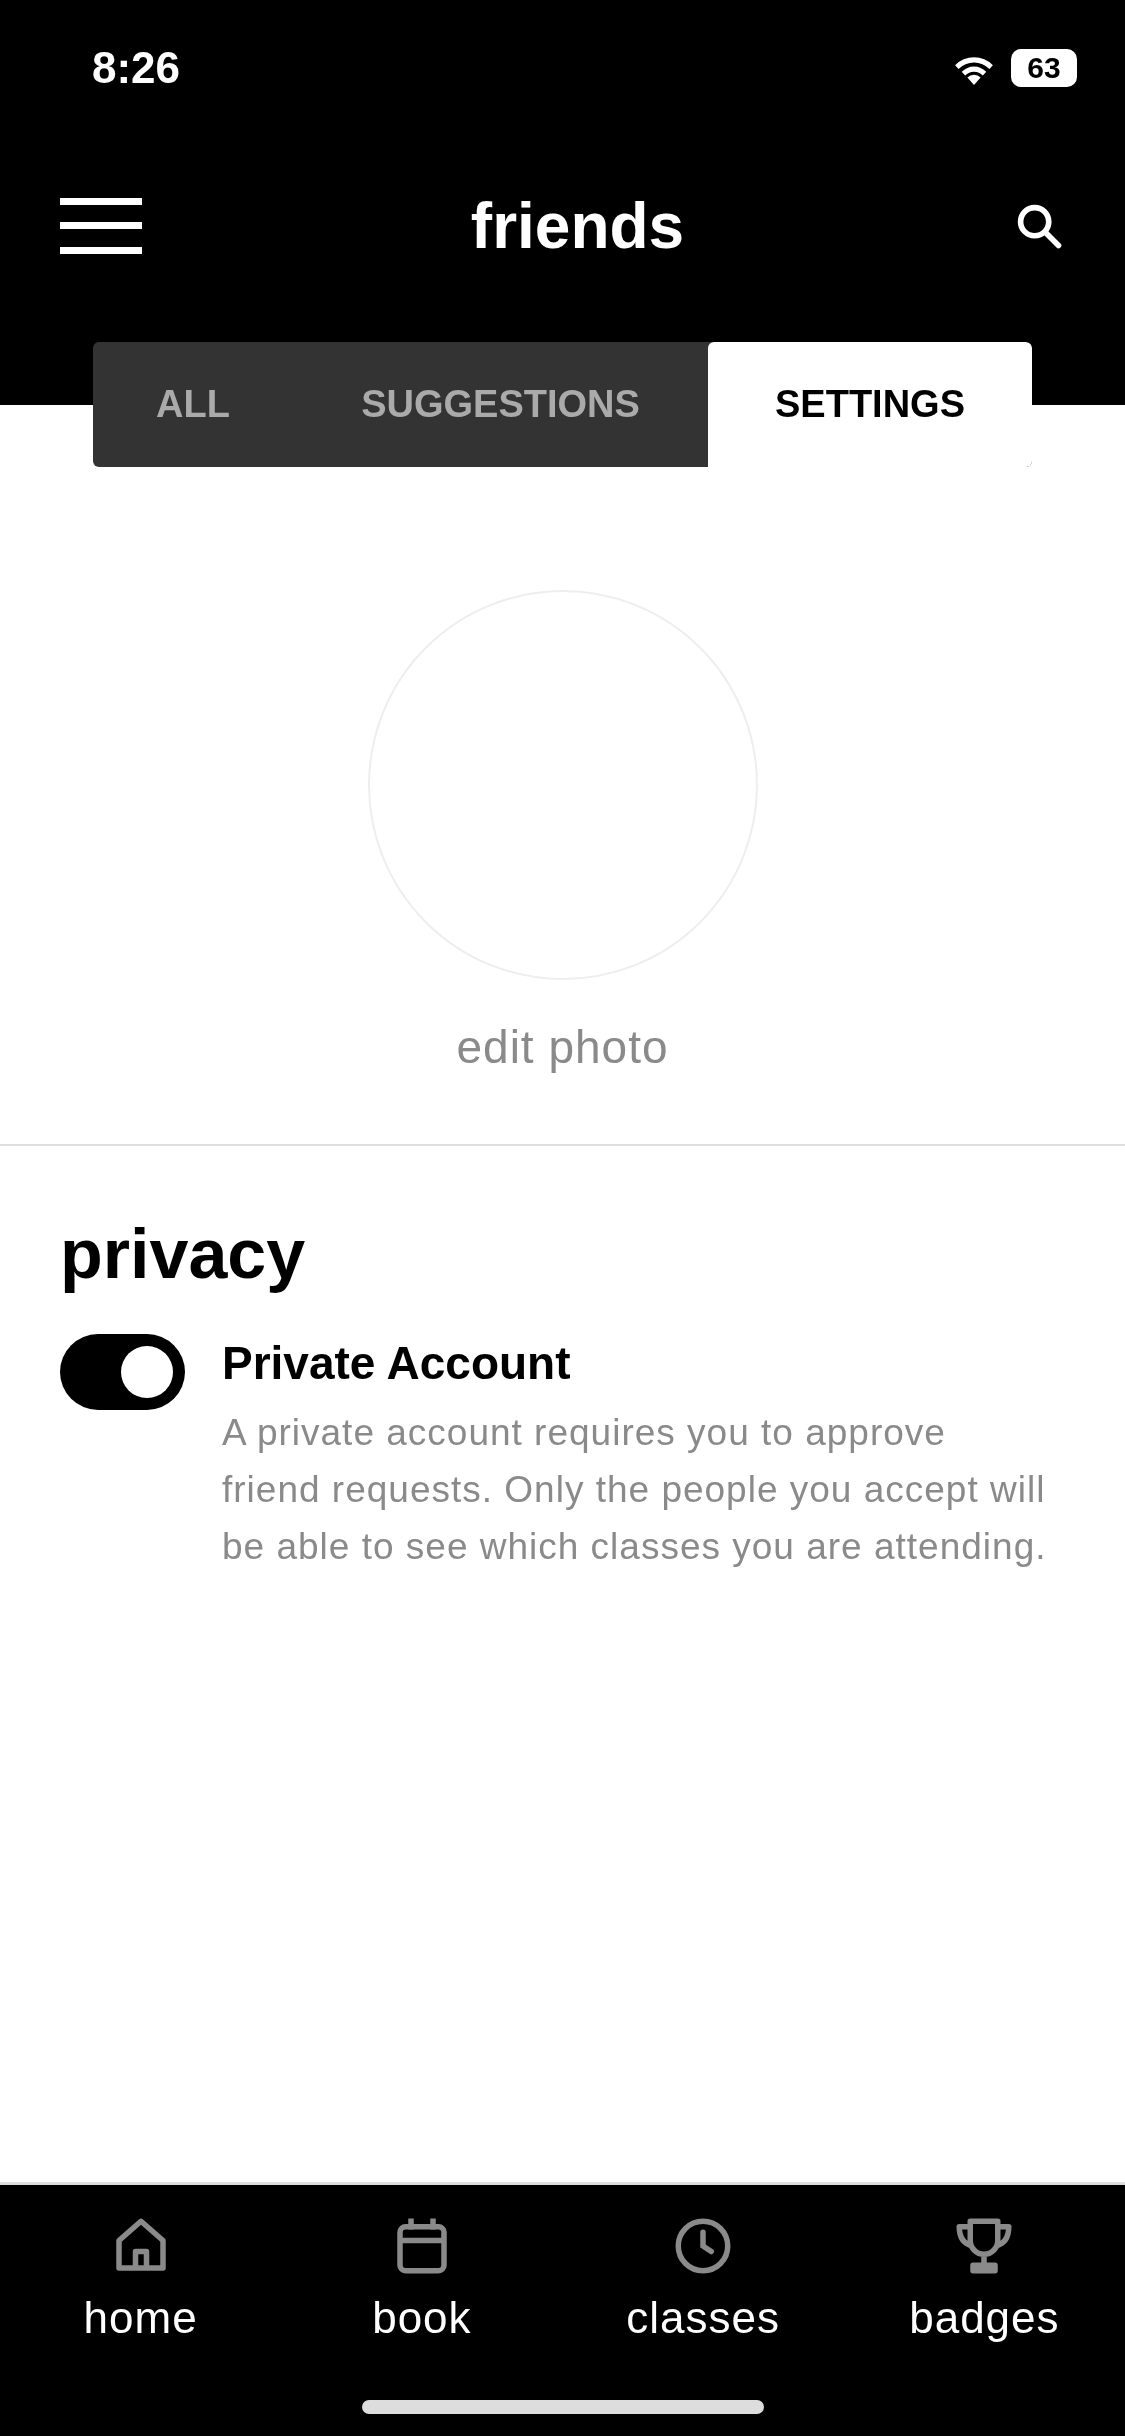 The width and height of the screenshot is (1125, 2436). Describe the element at coordinates (193, 404) in the screenshot. I see `tab: ALL` at that location.